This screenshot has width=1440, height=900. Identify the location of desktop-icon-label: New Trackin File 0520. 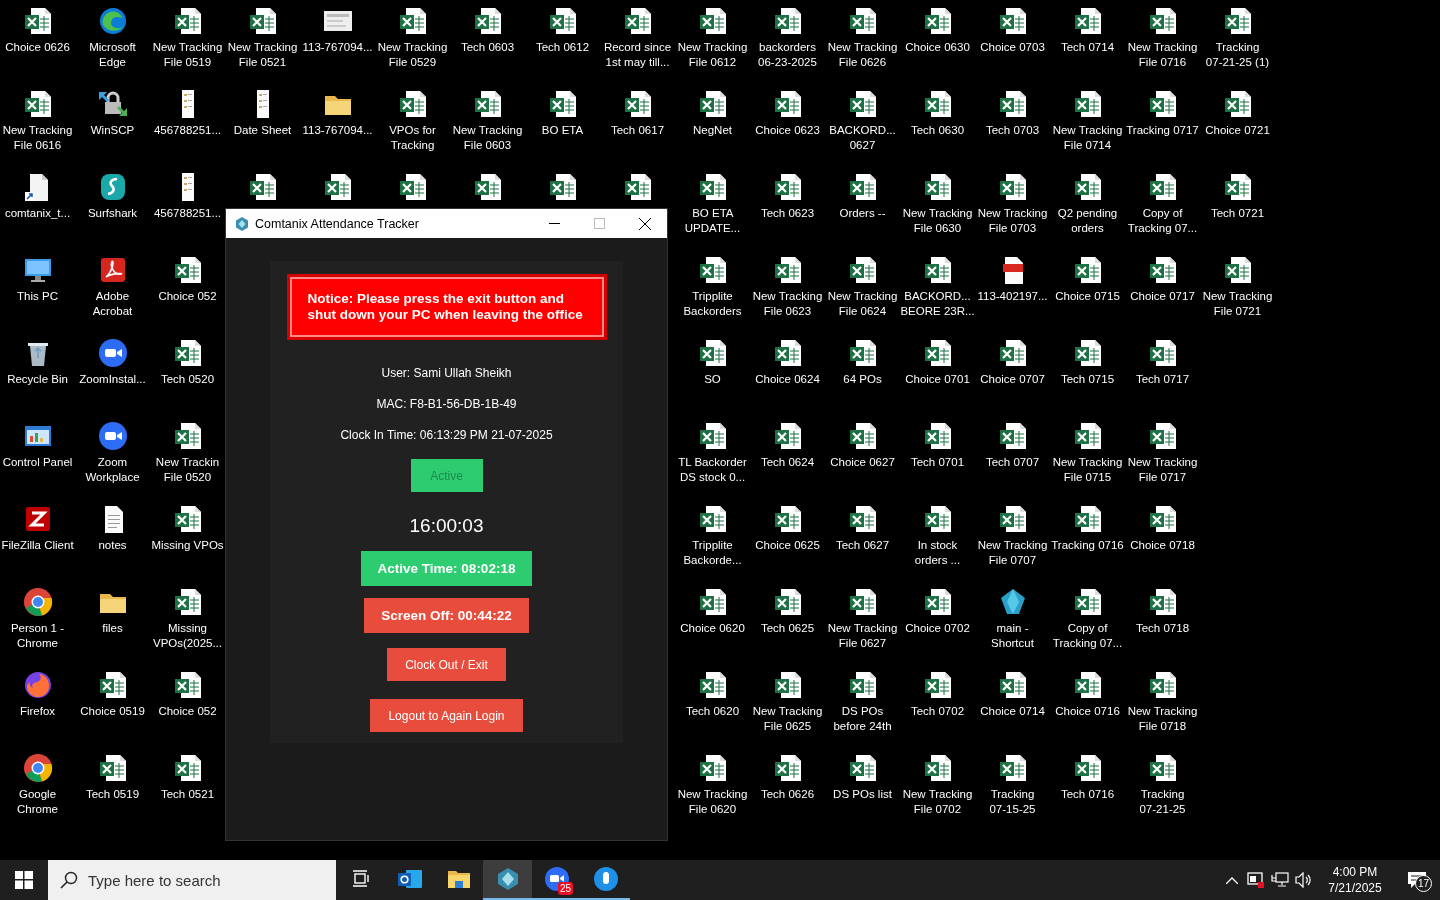
(187, 470).